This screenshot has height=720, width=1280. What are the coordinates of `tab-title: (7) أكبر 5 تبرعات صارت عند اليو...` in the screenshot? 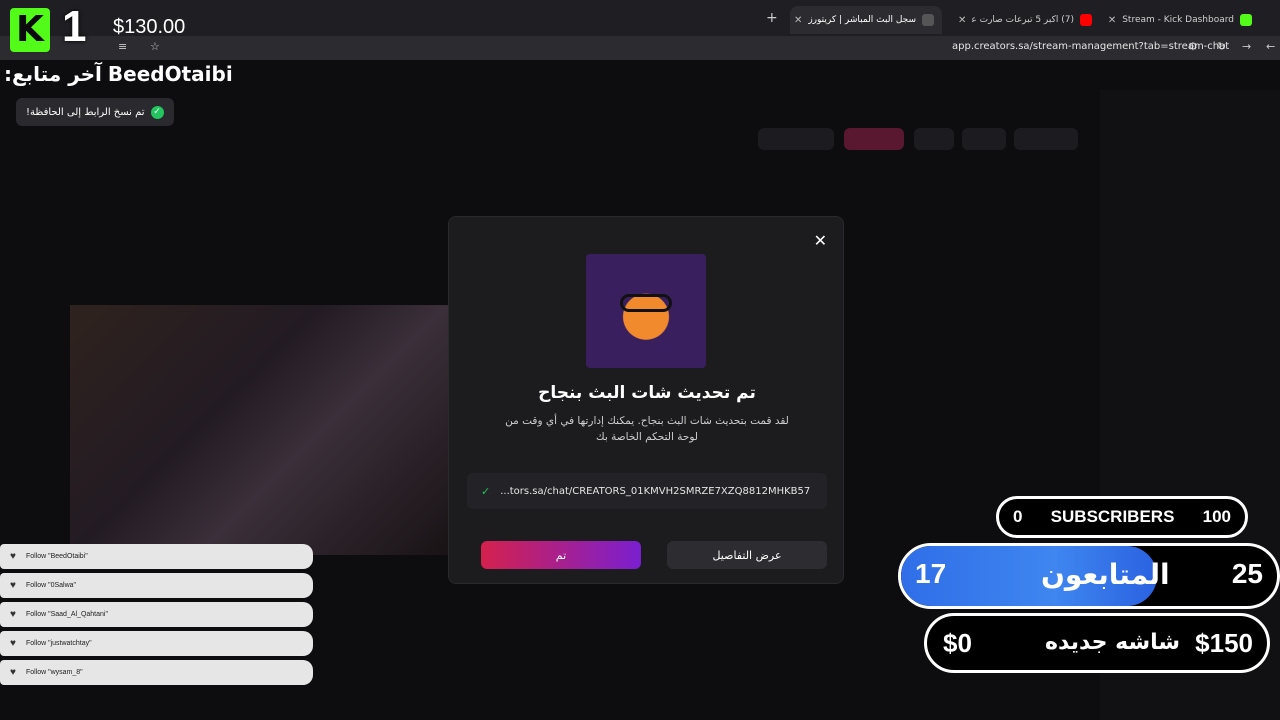 It's located at (1023, 20).